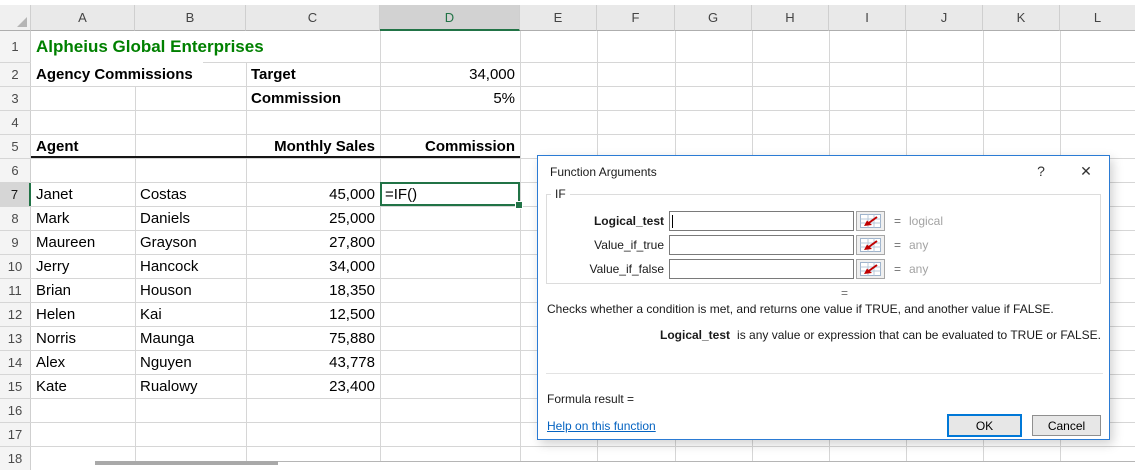 Image resolution: width=1135 pixels, height=470 pixels. Describe the element at coordinates (190, 386) in the screenshot. I see `cell-B15: Rualowy` at that location.